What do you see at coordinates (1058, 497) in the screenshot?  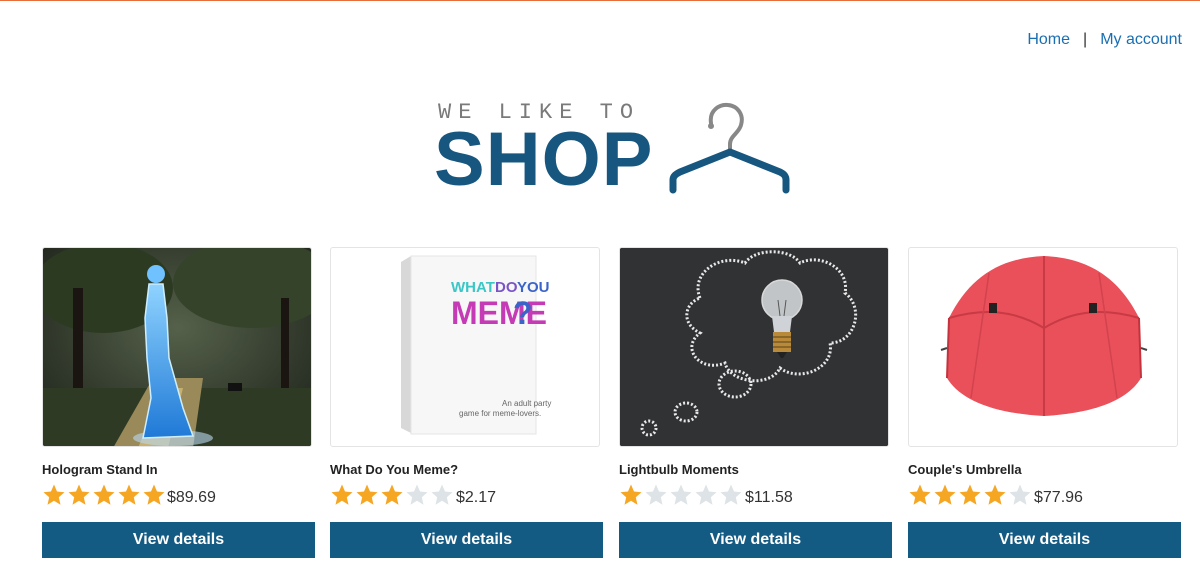 I see `product-price: $77.96` at bounding box center [1058, 497].